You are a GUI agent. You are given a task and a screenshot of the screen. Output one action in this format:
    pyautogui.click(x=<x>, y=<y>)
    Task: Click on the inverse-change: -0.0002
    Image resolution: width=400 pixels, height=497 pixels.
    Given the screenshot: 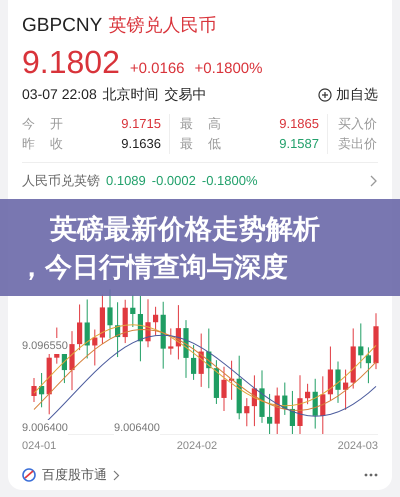 What is the action you would take?
    pyautogui.click(x=174, y=181)
    